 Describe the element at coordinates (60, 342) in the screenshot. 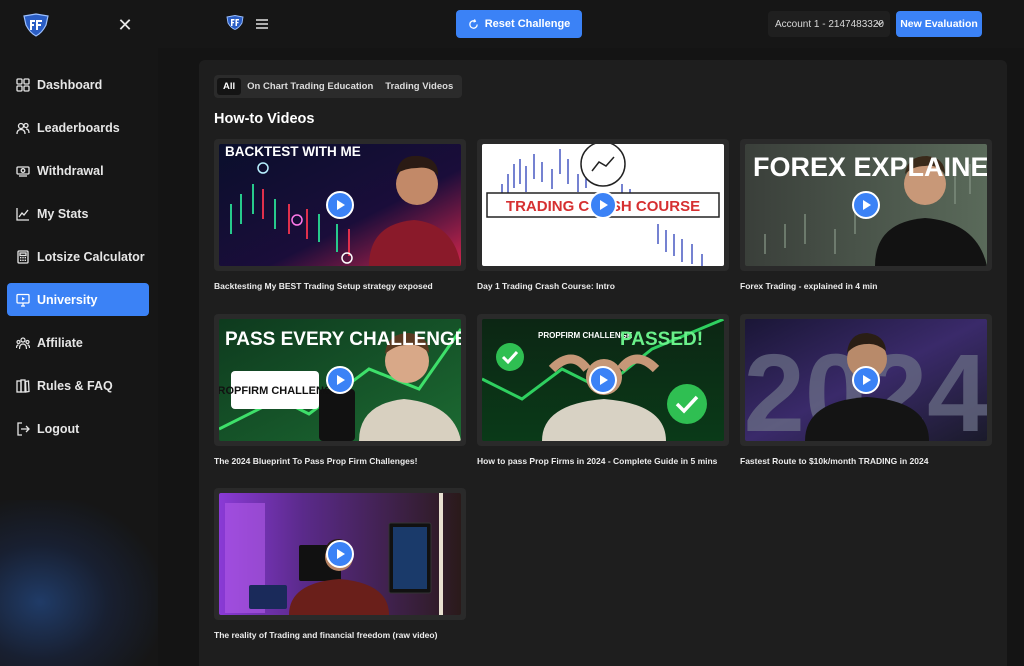

I see `sidebar-item-label: Affiliate` at that location.